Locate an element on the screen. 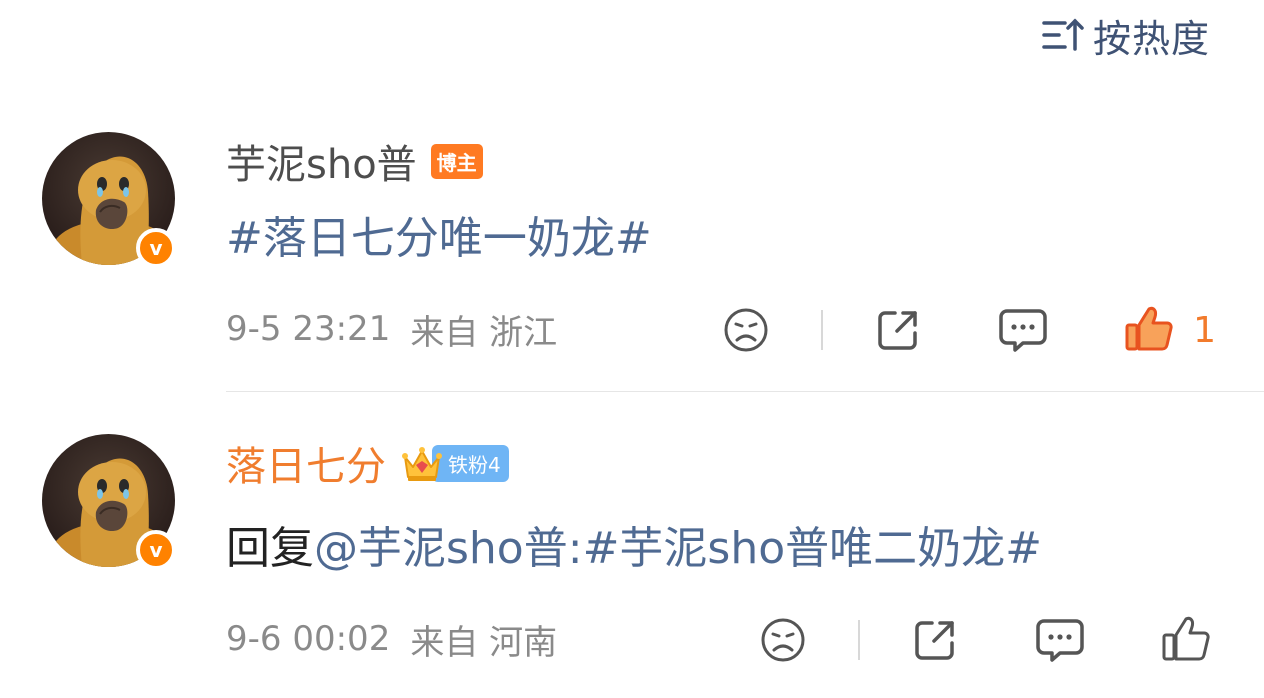 The height and width of the screenshot is (698, 1264). fan-badge: 铁粉4 is located at coordinates (454, 463).